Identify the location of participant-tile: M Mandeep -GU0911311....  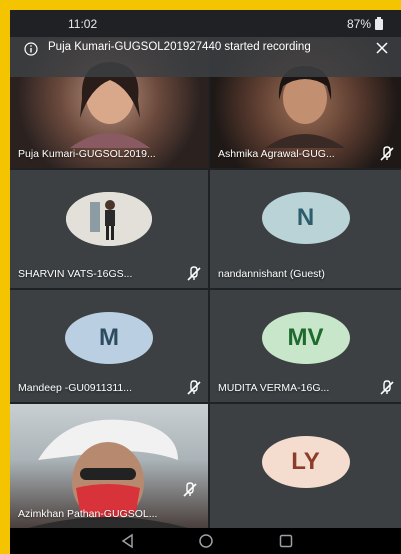
(109, 346).